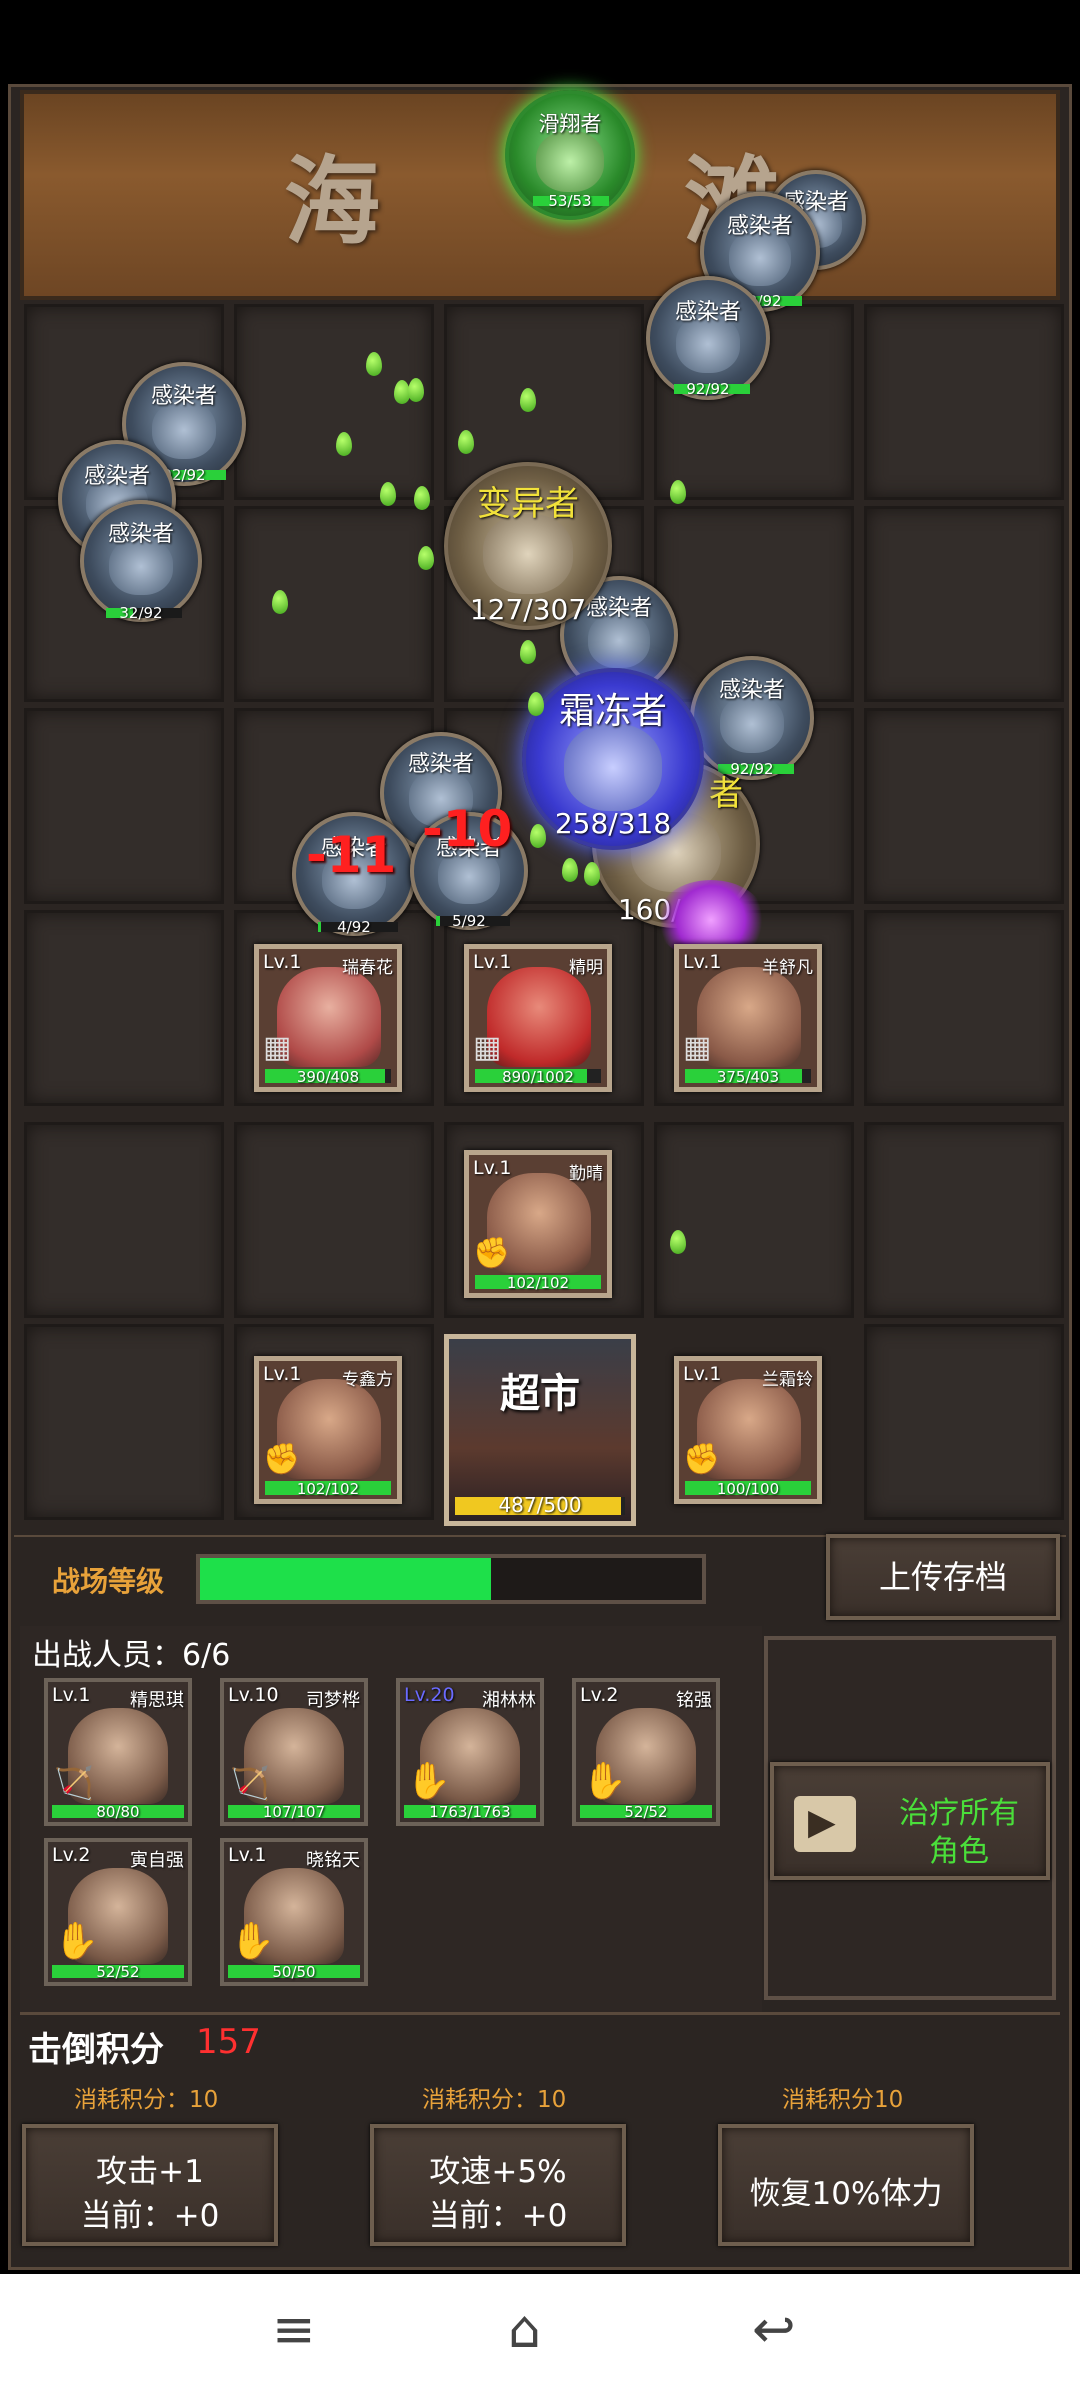 This screenshot has width=1080, height=2400. Describe the element at coordinates (843, 2100) in the screenshot. I see `upgrade-cost: 消耗积分10` at that location.